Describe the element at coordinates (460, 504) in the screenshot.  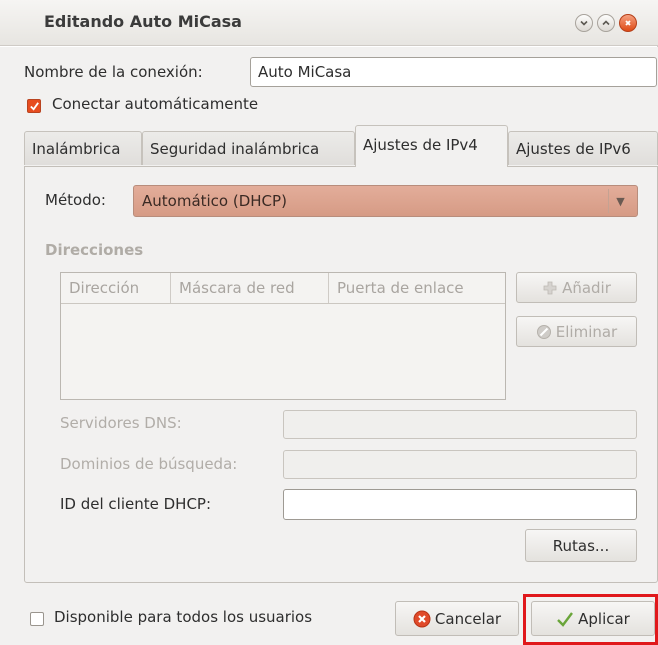
I see `dhcp-client-id-input` at that location.